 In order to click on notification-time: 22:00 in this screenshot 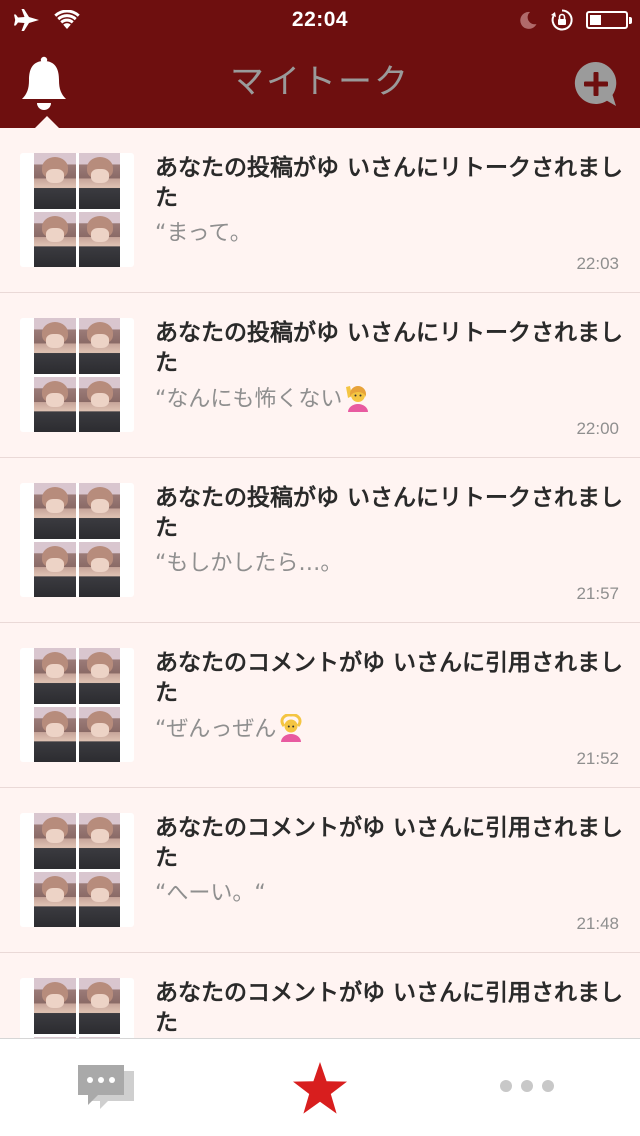, I will do `click(597, 428)`.